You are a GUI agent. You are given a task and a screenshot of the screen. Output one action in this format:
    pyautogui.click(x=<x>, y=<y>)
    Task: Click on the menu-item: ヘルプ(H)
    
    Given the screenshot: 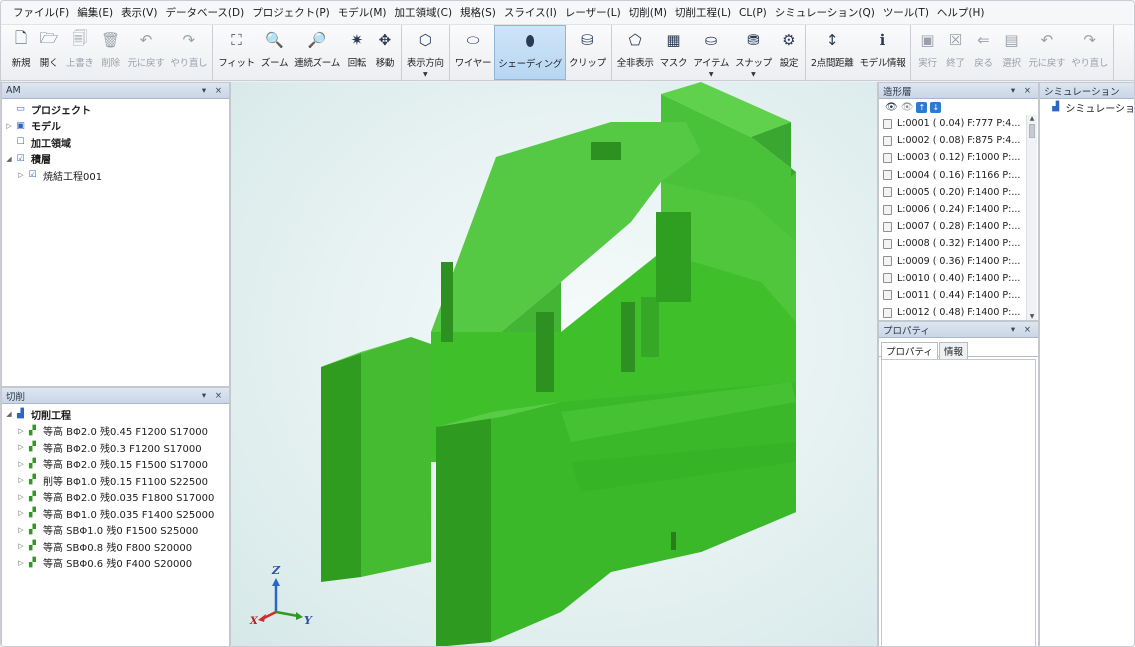 What is the action you would take?
    pyautogui.click(x=961, y=12)
    